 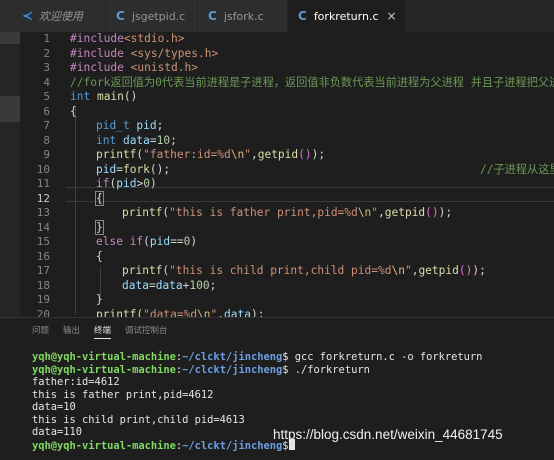 What do you see at coordinates (103, 331) in the screenshot?
I see `tab-terminal: 终端` at bounding box center [103, 331].